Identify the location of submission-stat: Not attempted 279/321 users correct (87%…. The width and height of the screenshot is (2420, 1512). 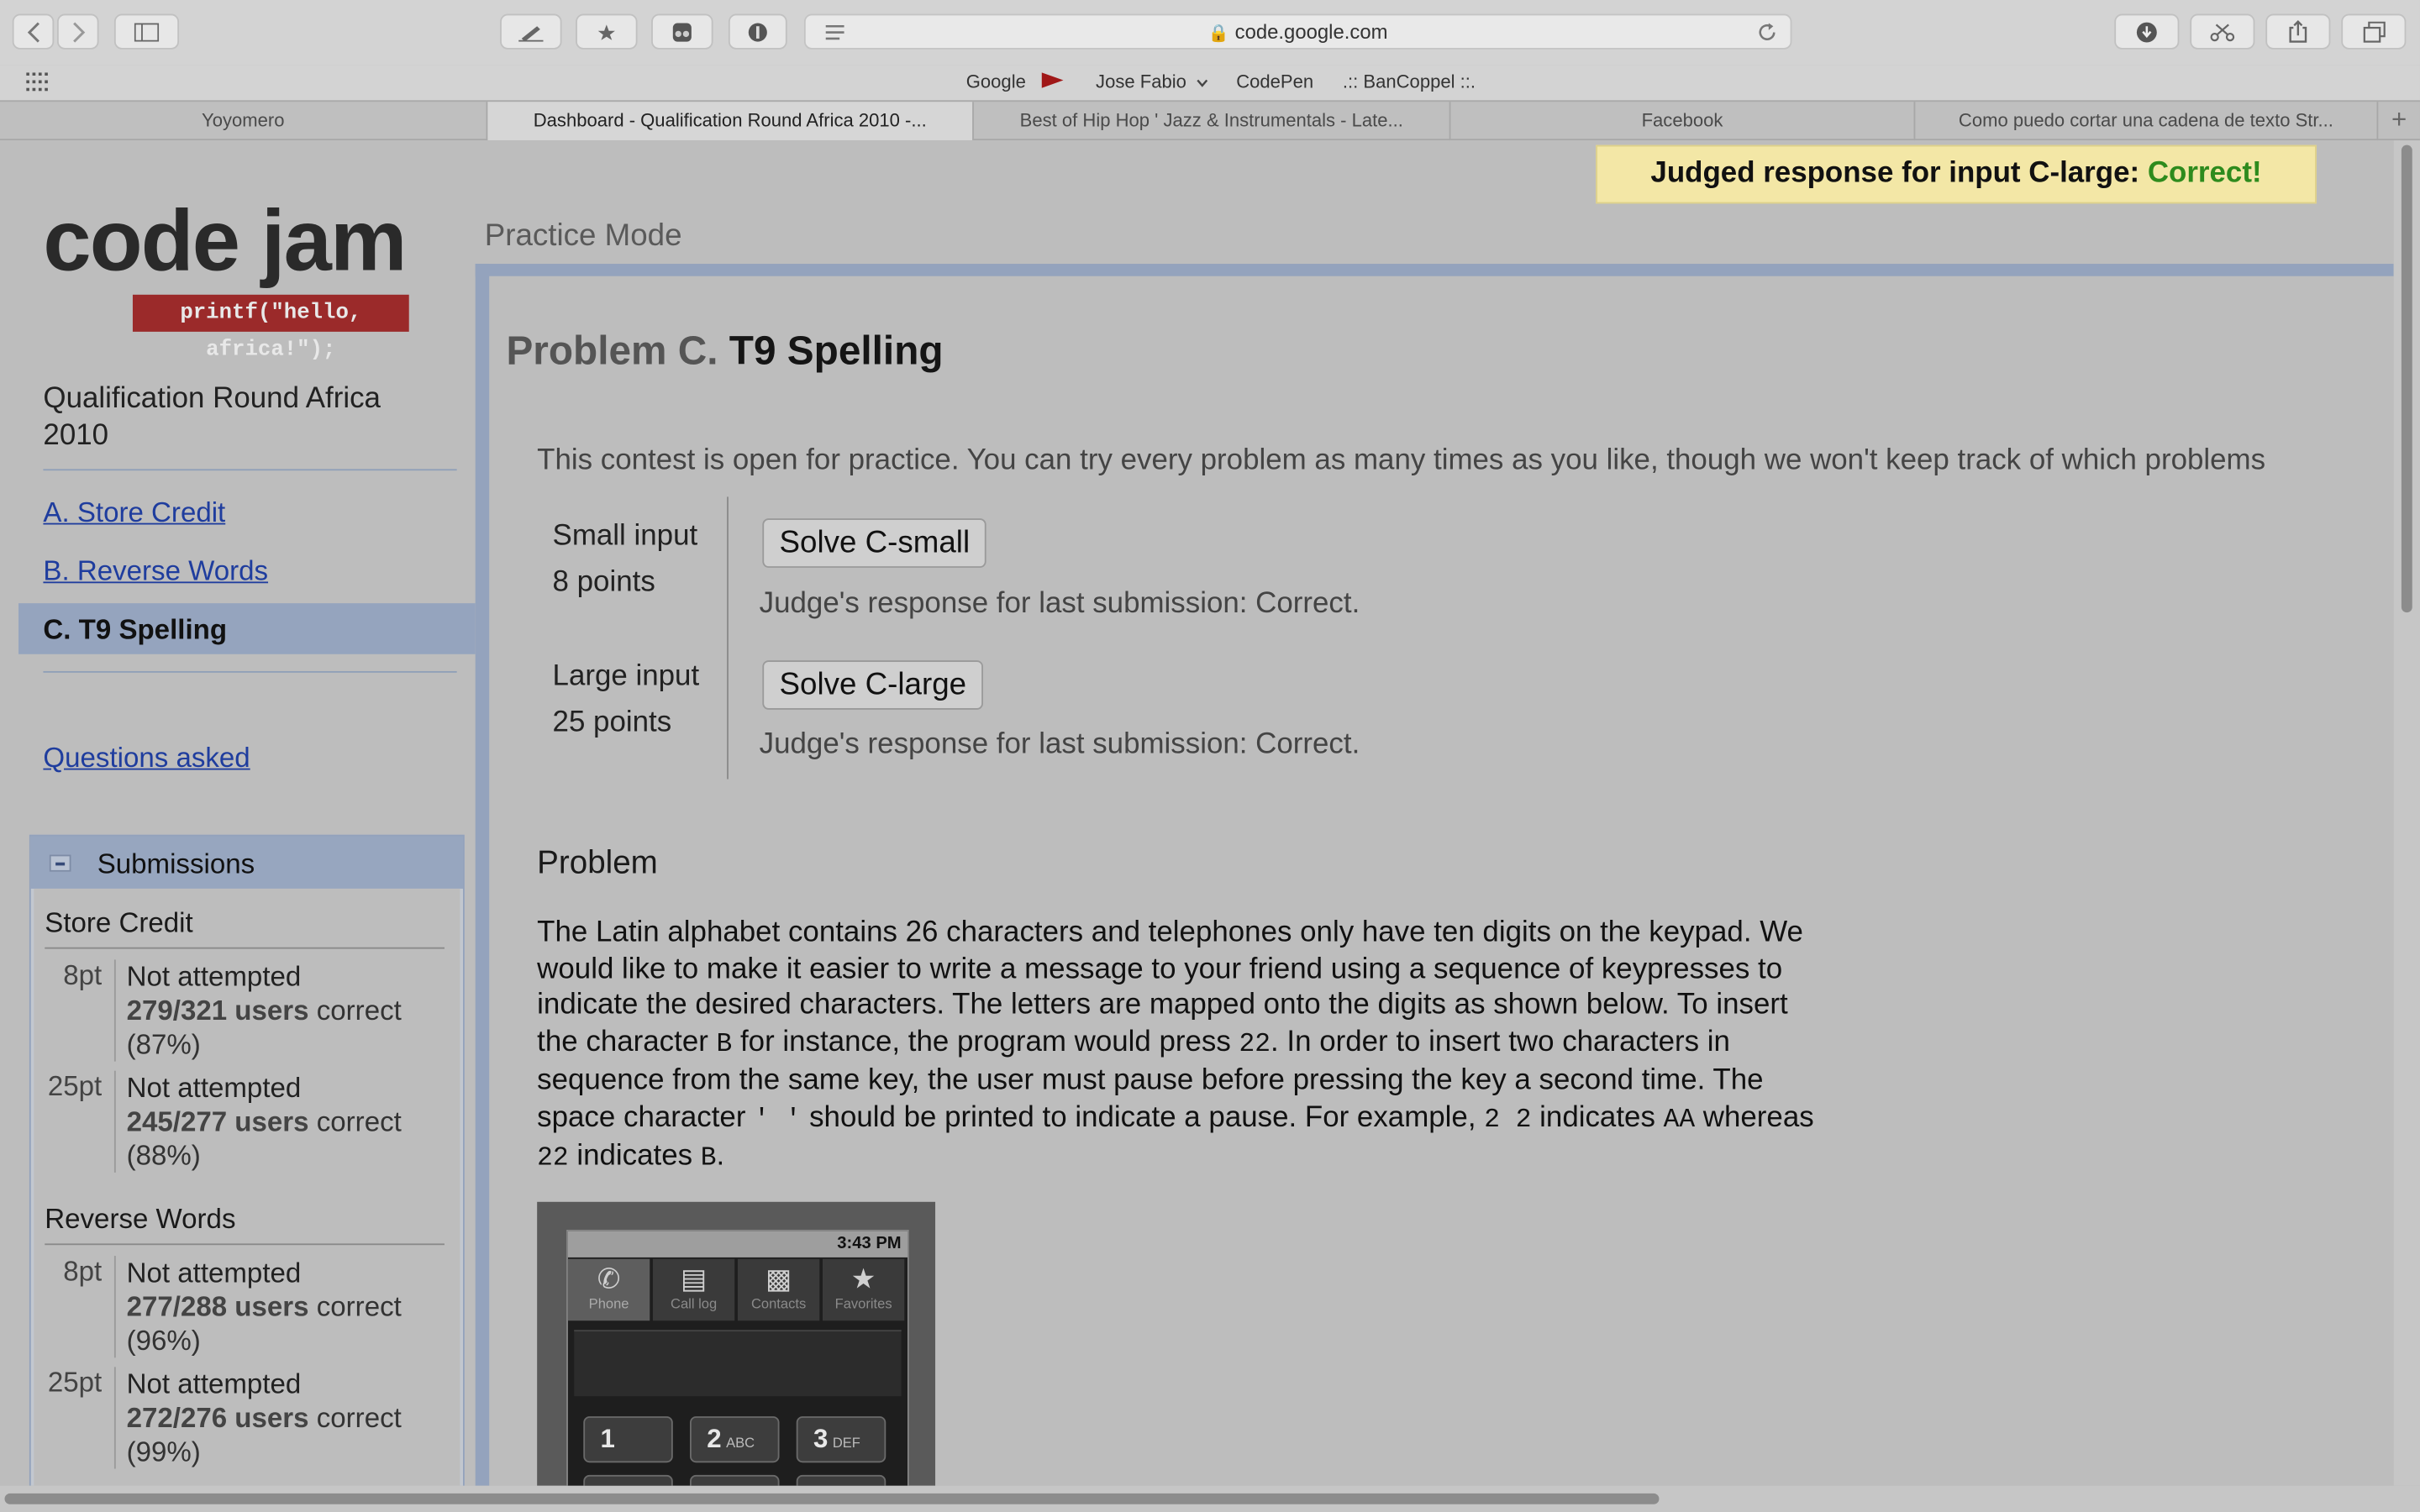
(289, 1010).